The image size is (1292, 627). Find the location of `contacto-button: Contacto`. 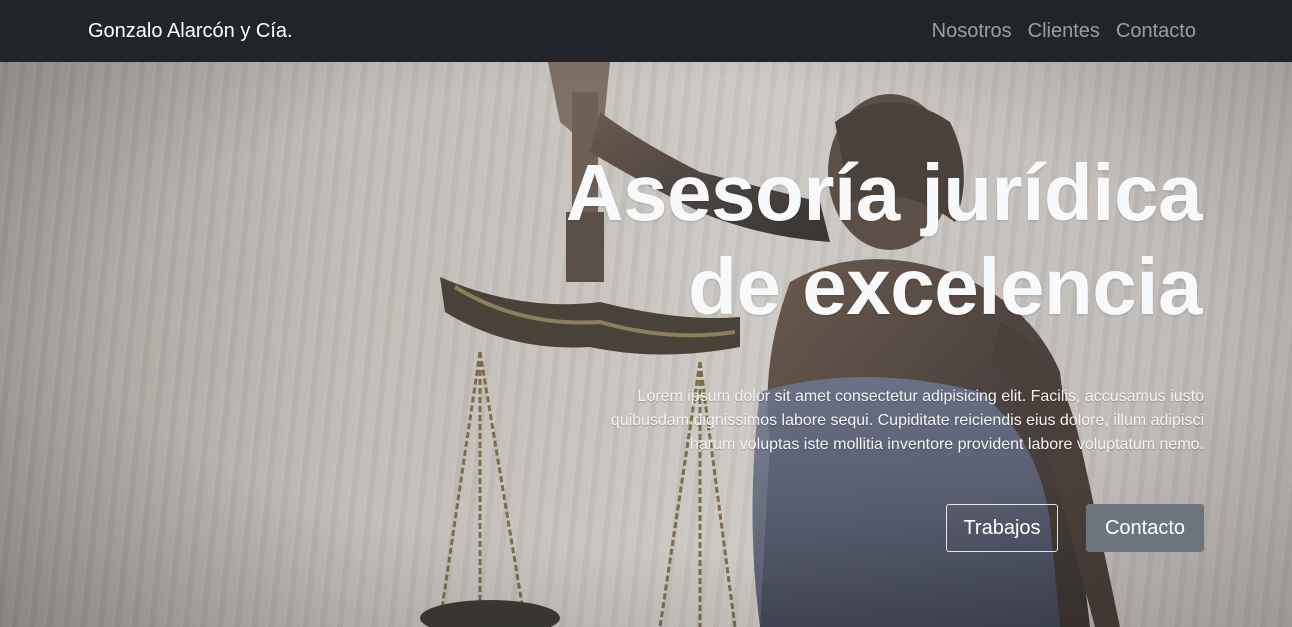

contacto-button: Contacto is located at coordinates (1145, 528).